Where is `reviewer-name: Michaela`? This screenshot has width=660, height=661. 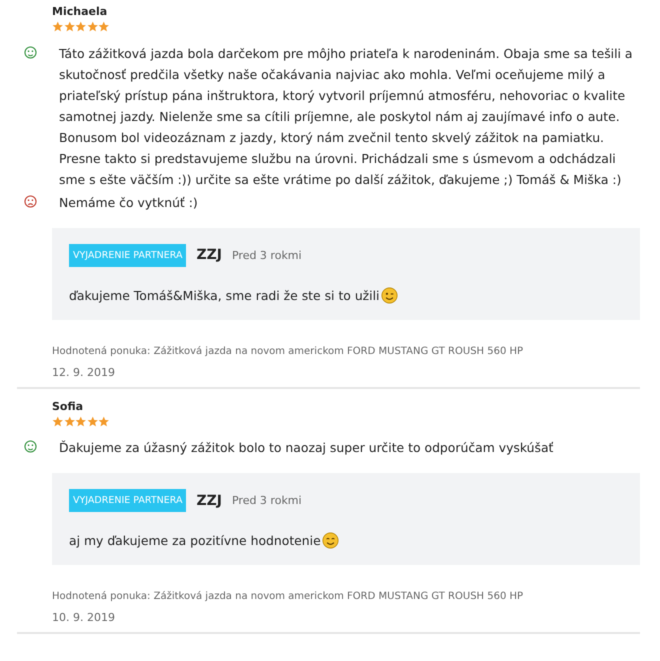 reviewer-name: Michaela is located at coordinates (80, 11).